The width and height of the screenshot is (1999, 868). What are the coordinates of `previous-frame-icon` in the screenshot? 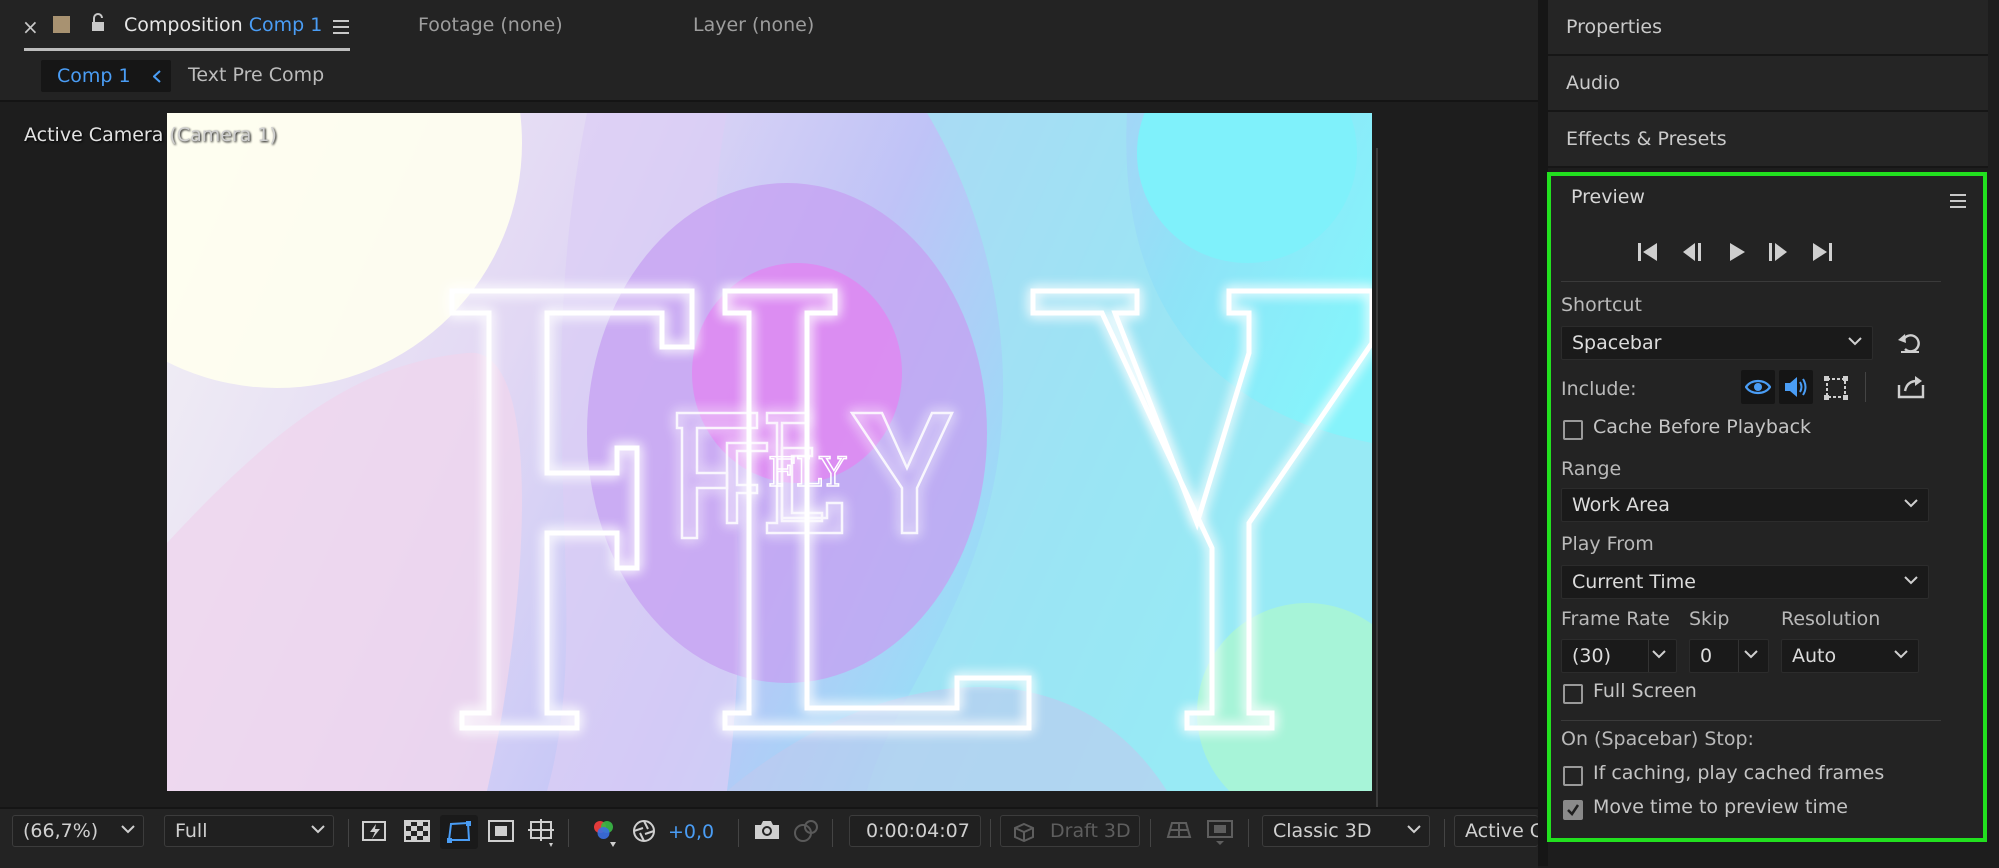 It's located at (1692, 252).